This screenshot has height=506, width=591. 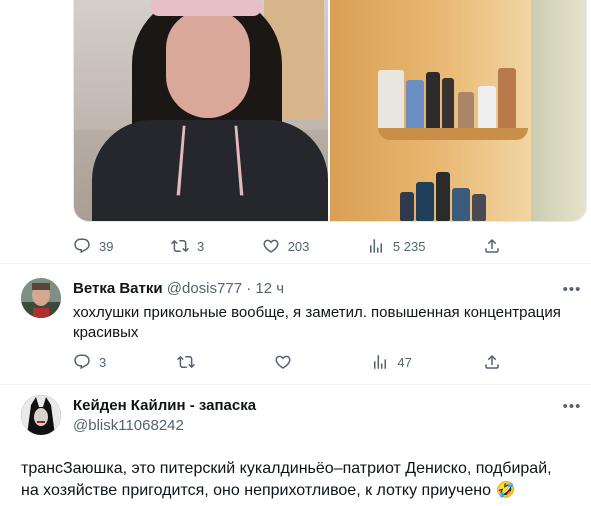 What do you see at coordinates (558, 110) in the screenshot?
I see `photo-window` at bounding box center [558, 110].